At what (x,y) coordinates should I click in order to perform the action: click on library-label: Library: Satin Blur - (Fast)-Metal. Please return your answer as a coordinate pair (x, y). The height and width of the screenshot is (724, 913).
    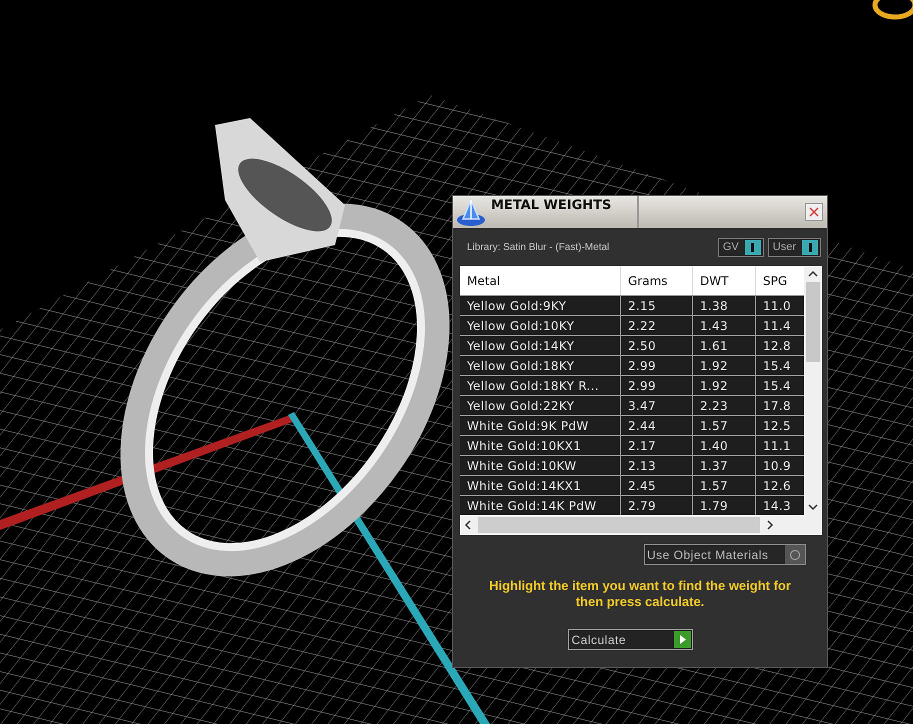
    Looking at the image, I should click on (538, 247).